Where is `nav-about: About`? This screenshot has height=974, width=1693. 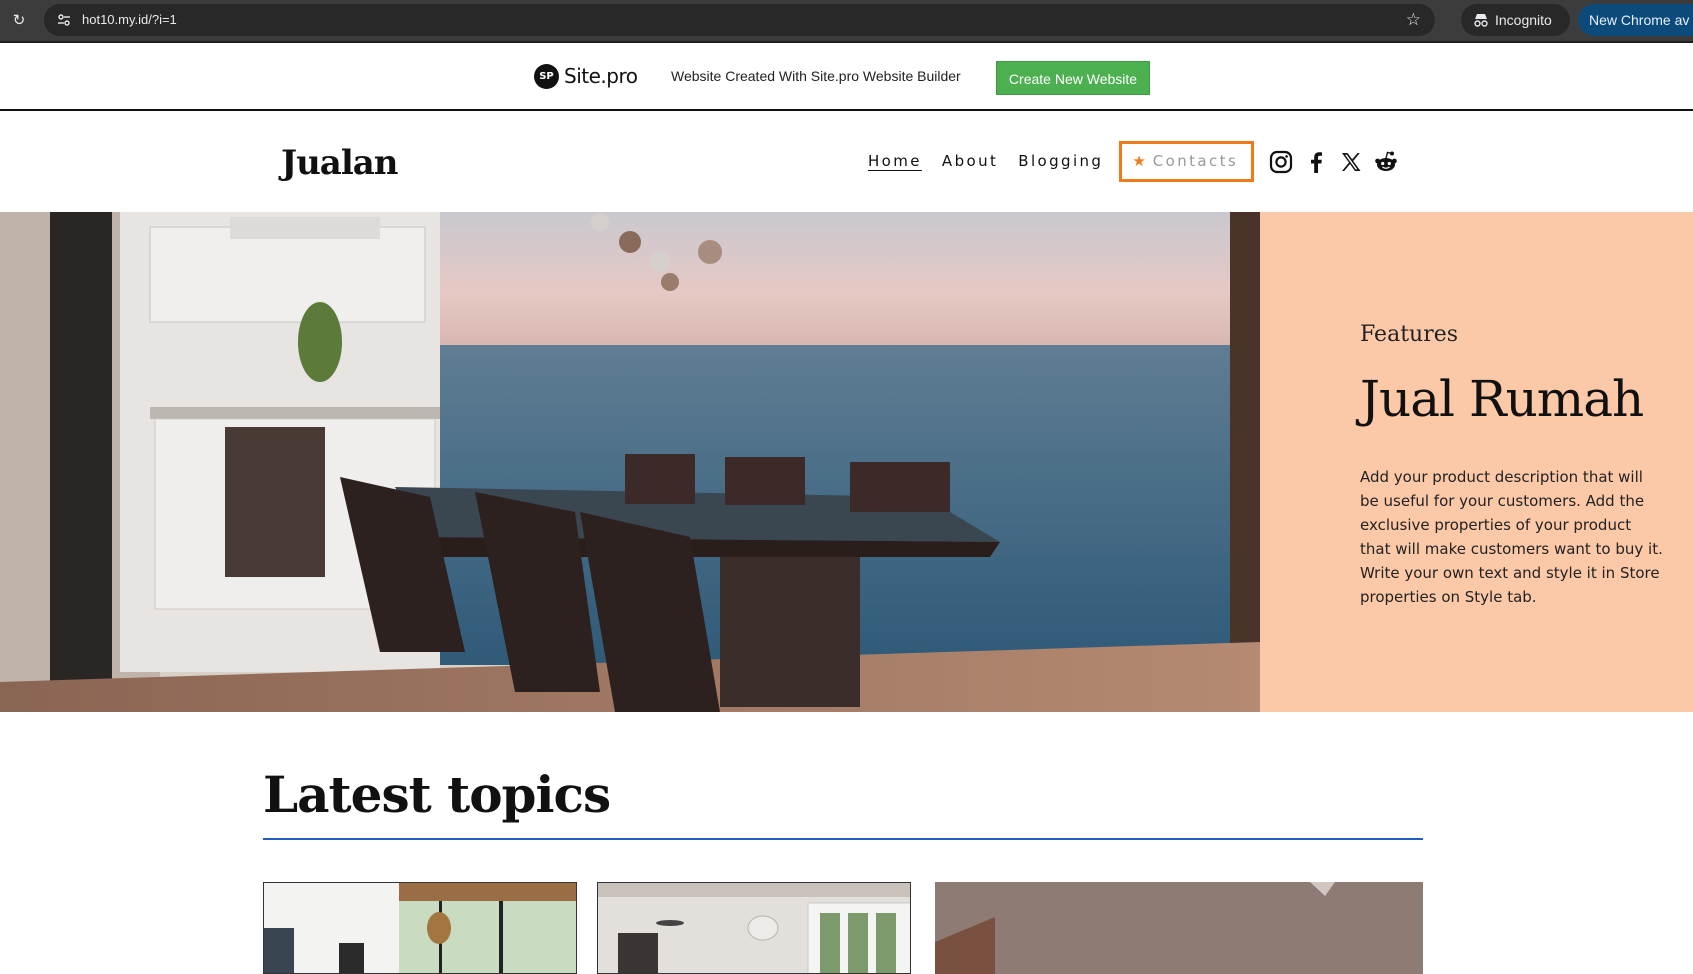 nav-about: About is located at coordinates (970, 161).